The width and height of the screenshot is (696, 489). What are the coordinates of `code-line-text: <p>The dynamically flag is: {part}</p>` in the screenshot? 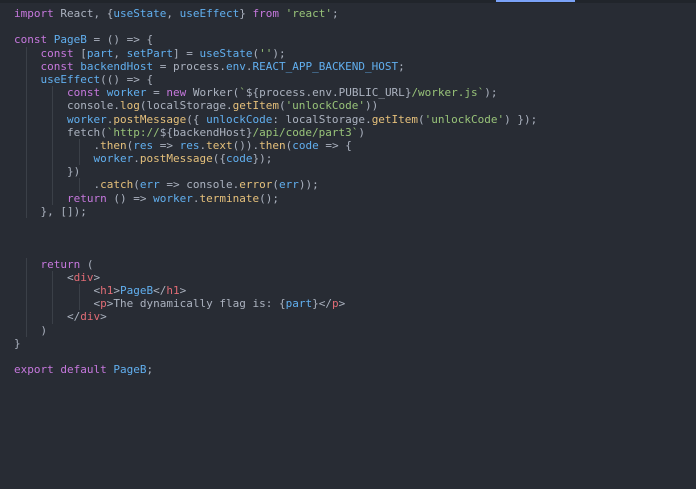 It's located at (219, 304).